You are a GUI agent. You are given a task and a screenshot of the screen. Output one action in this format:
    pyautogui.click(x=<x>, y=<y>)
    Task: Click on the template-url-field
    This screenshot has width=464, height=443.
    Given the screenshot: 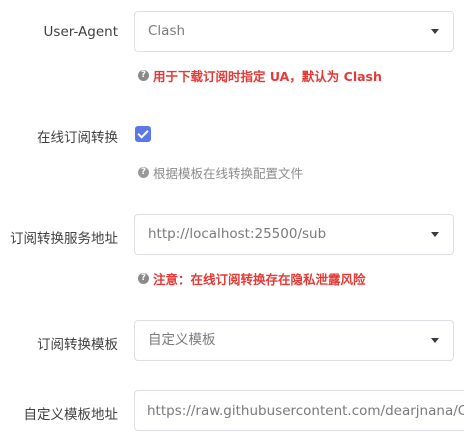 What is the action you would take?
    pyautogui.click(x=299, y=410)
    